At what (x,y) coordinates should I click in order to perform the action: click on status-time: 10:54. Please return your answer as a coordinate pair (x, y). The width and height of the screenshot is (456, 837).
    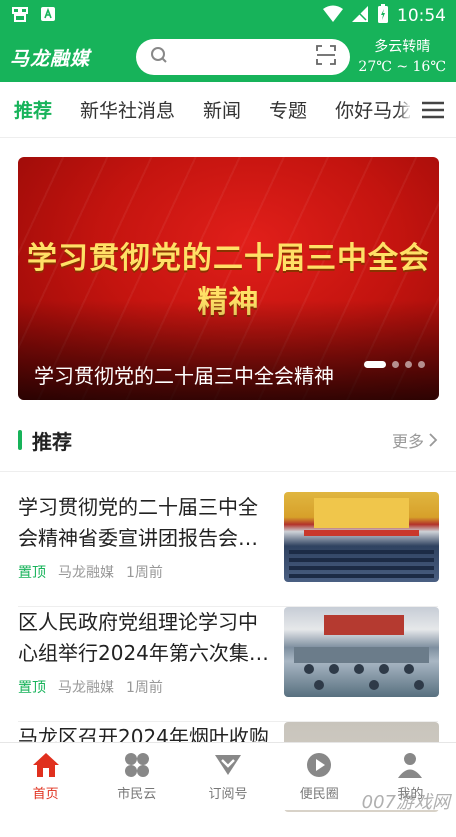
    Looking at the image, I should click on (421, 16).